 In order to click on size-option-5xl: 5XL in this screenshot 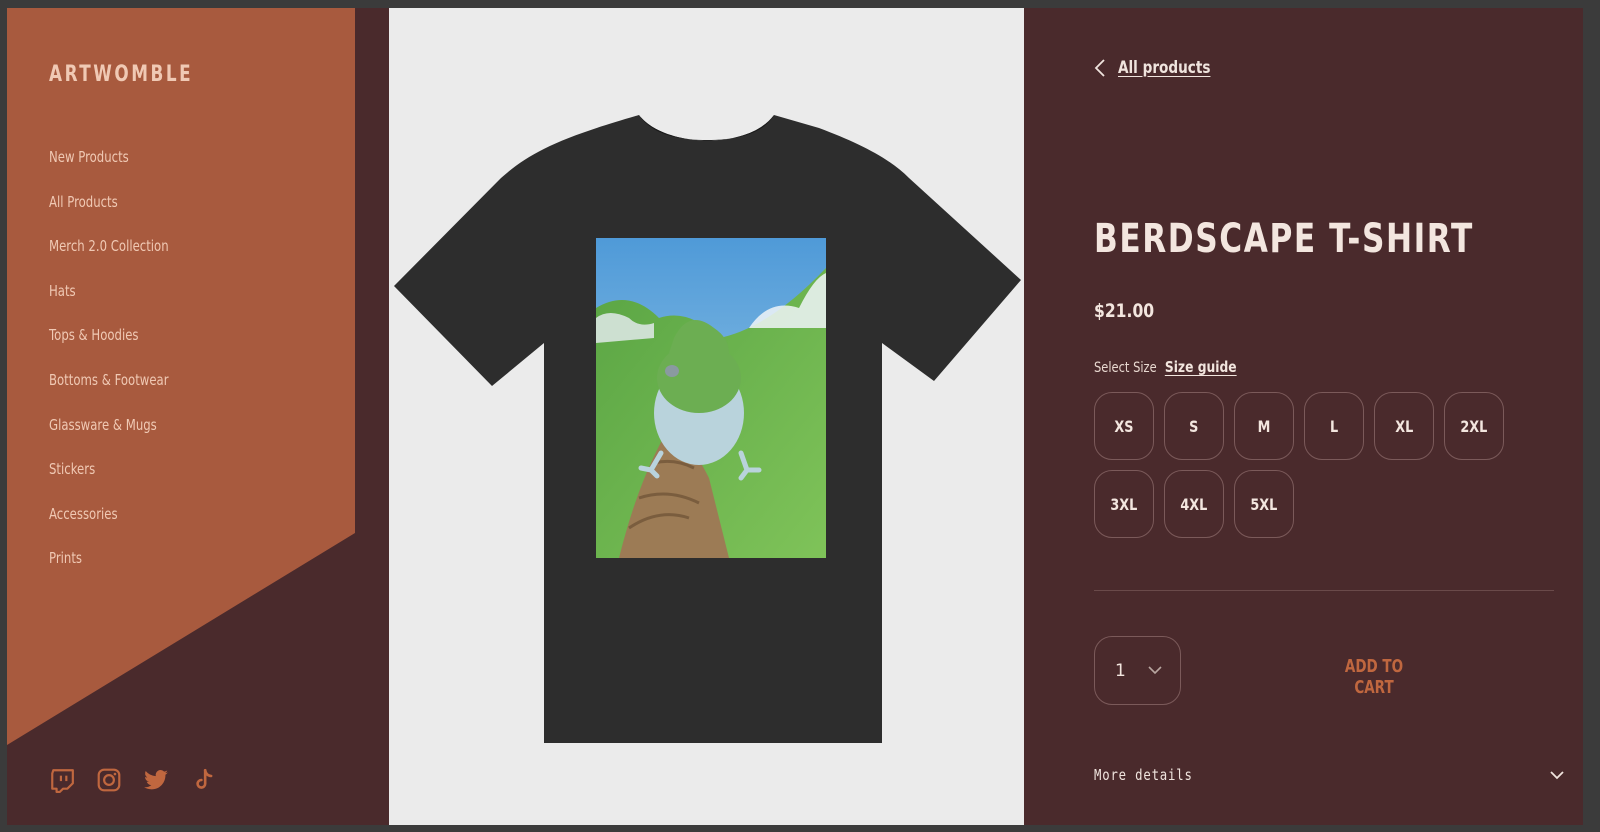, I will do `click(1264, 504)`.